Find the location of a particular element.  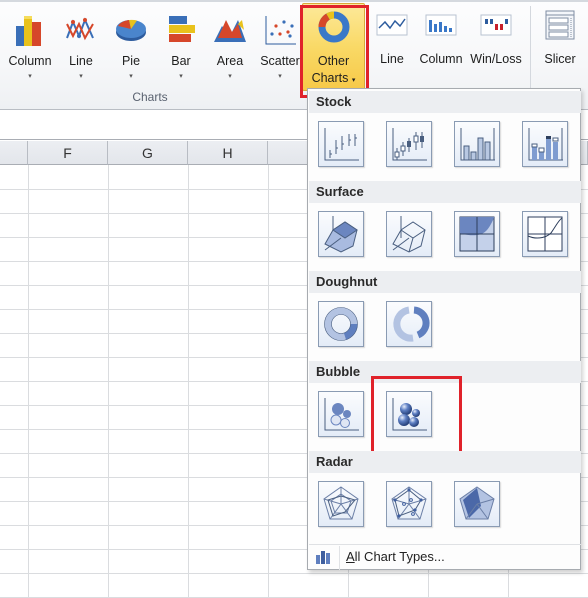

pie-label: Pie is located at coordinates (131, 61).